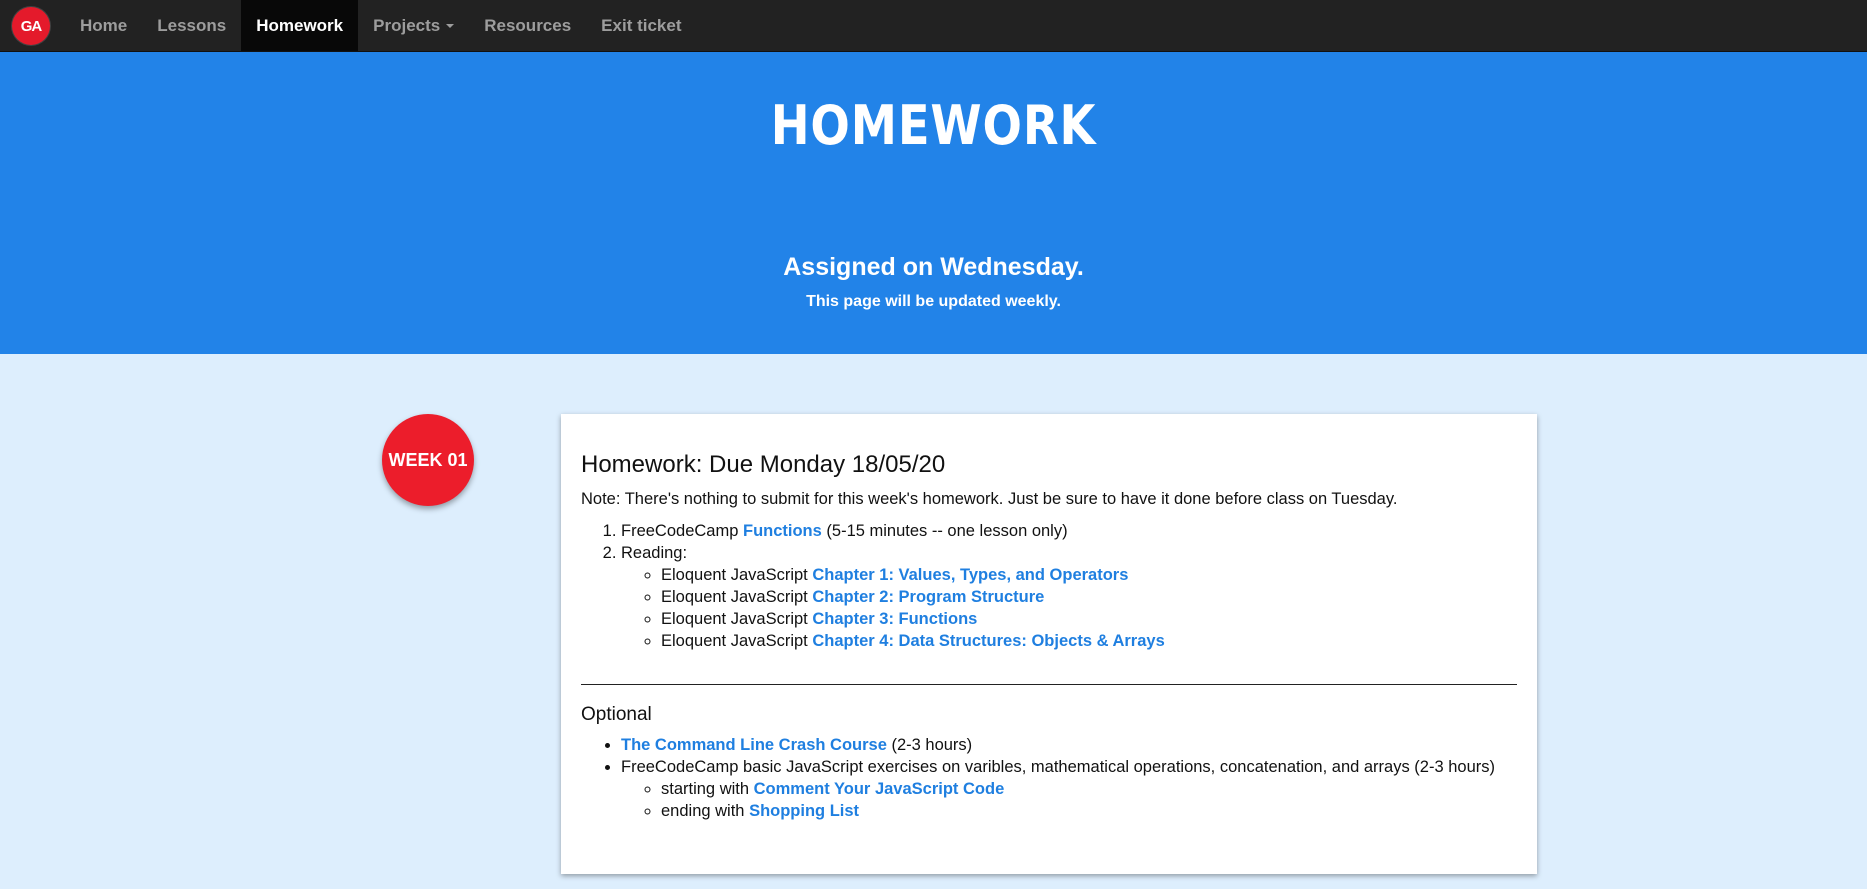  I want to click on functions-link: Functions, so click(782, 531).